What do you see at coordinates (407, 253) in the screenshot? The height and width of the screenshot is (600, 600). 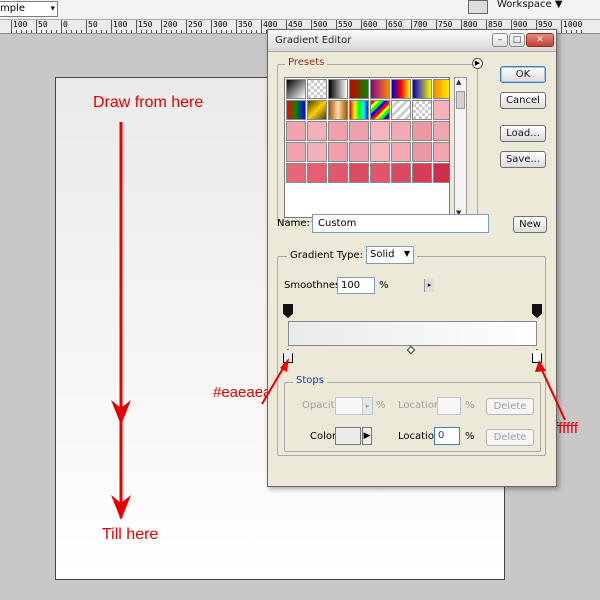 I see `chevron-down-icon: ▼` at bounding box center [407, 253].